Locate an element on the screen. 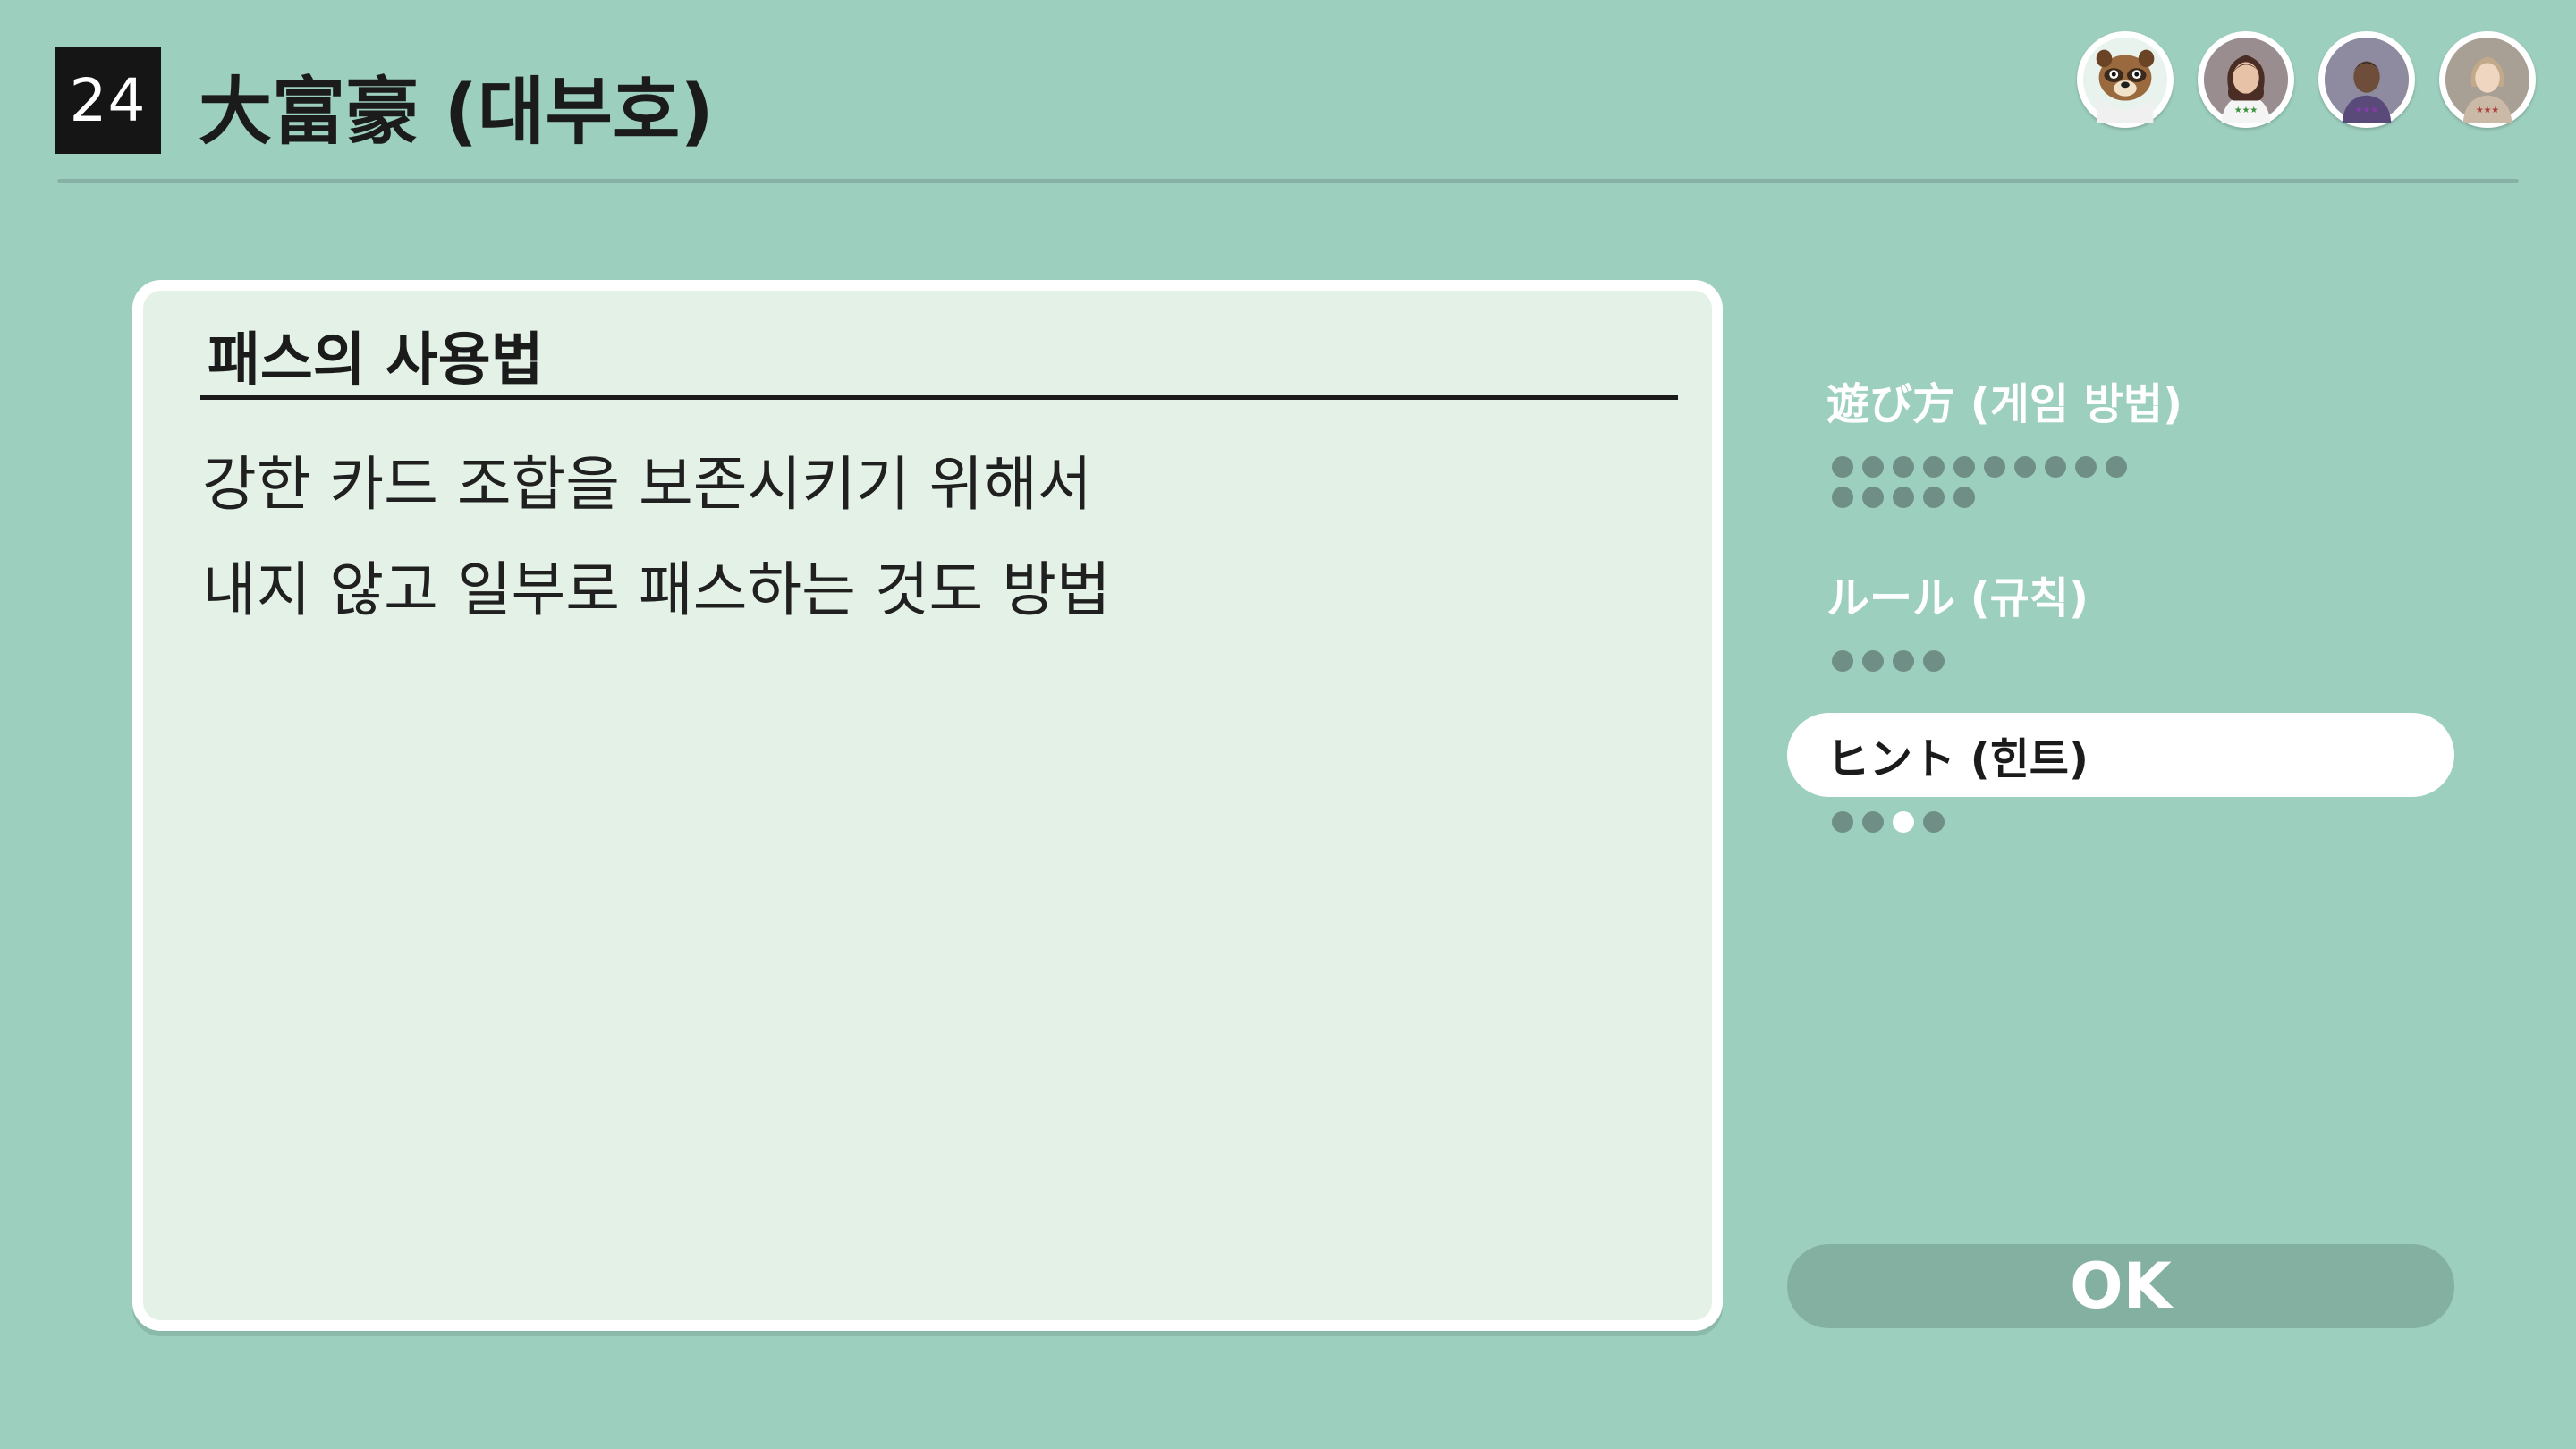 The width and height of the screenshot is (2576, 1449). game-number: 24 is located at coordinates (108, 100).